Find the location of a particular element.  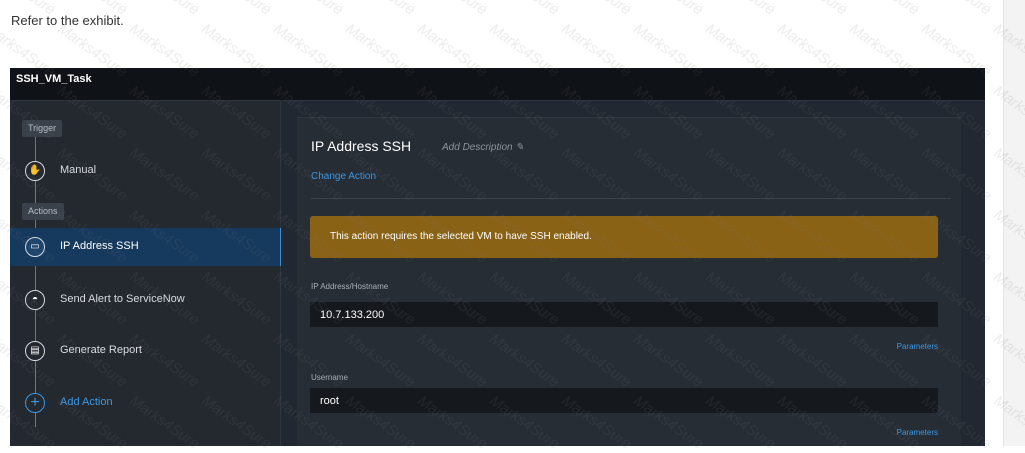

ip-address-input is located at coordinates (624, 314).